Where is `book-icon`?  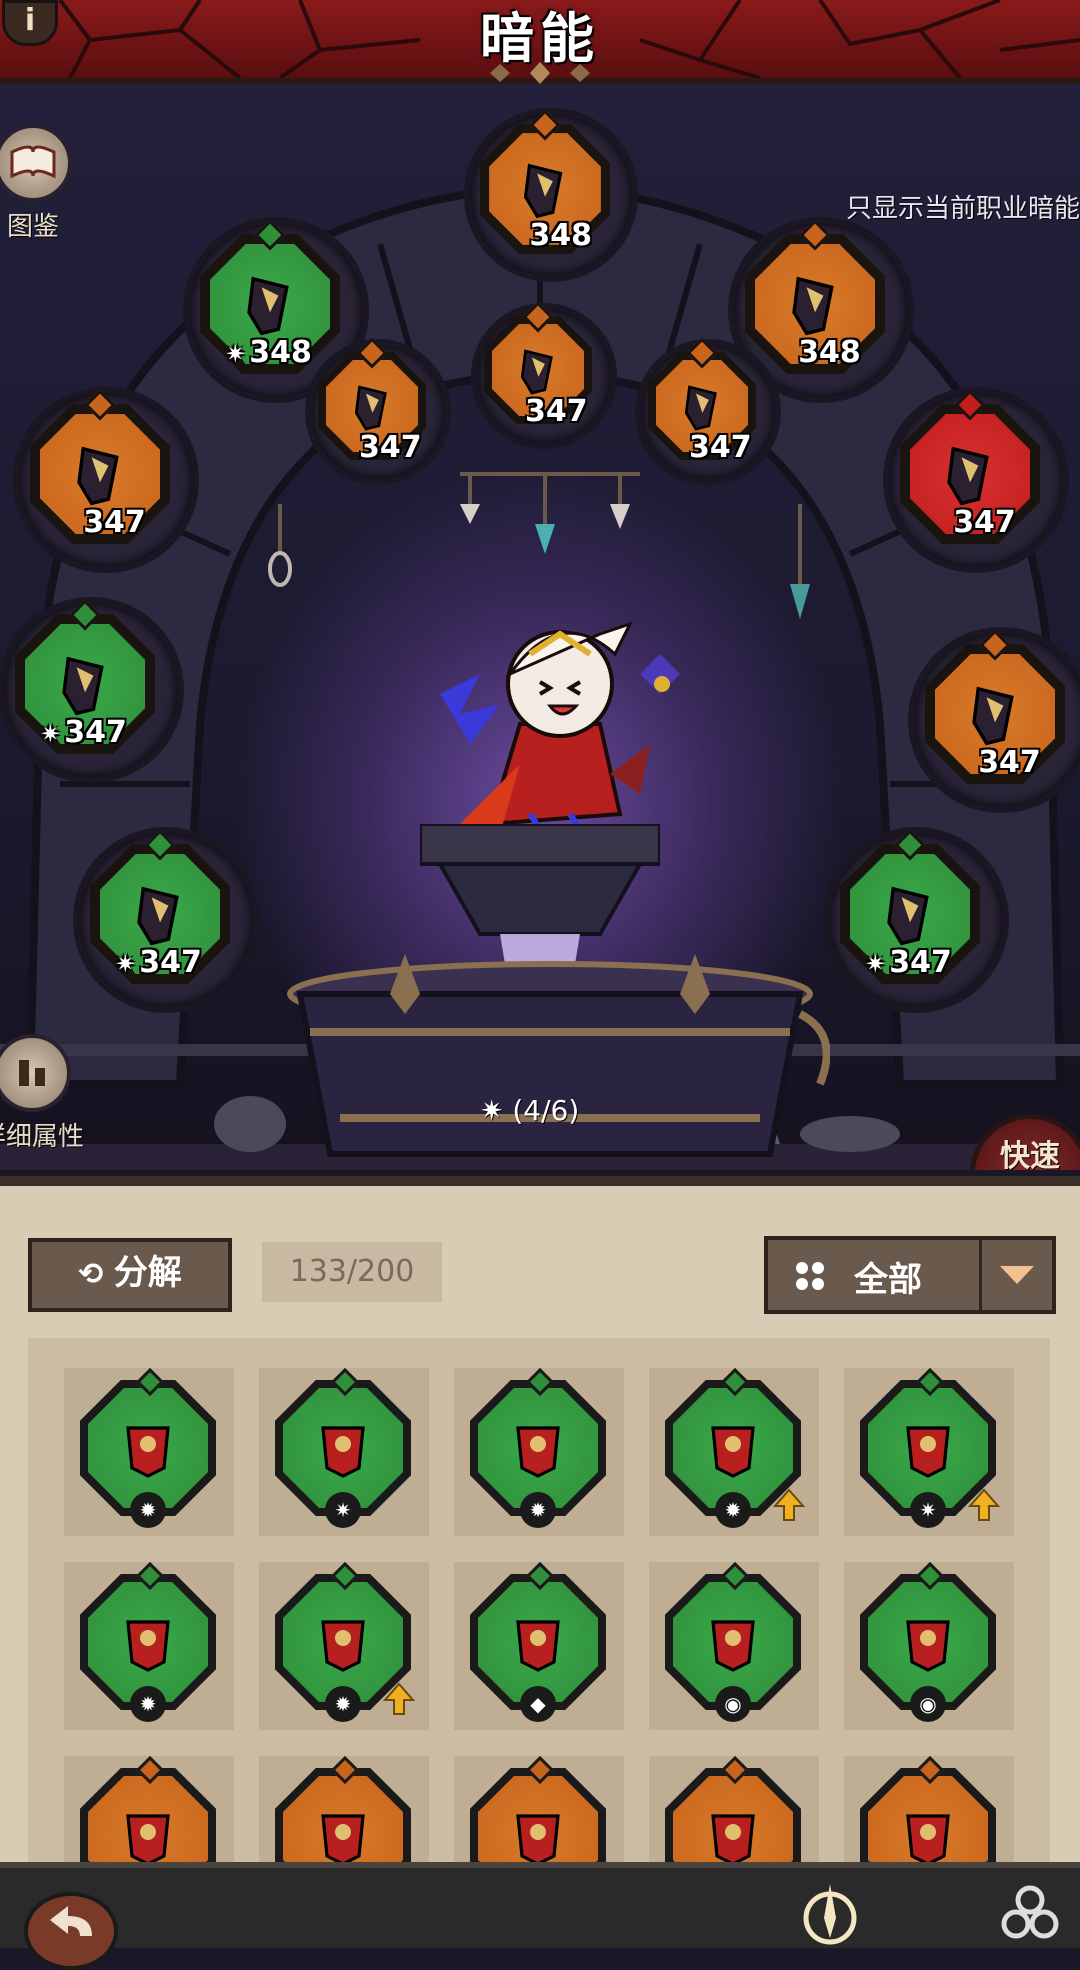
book-icon is located at coordinates (36, 163).